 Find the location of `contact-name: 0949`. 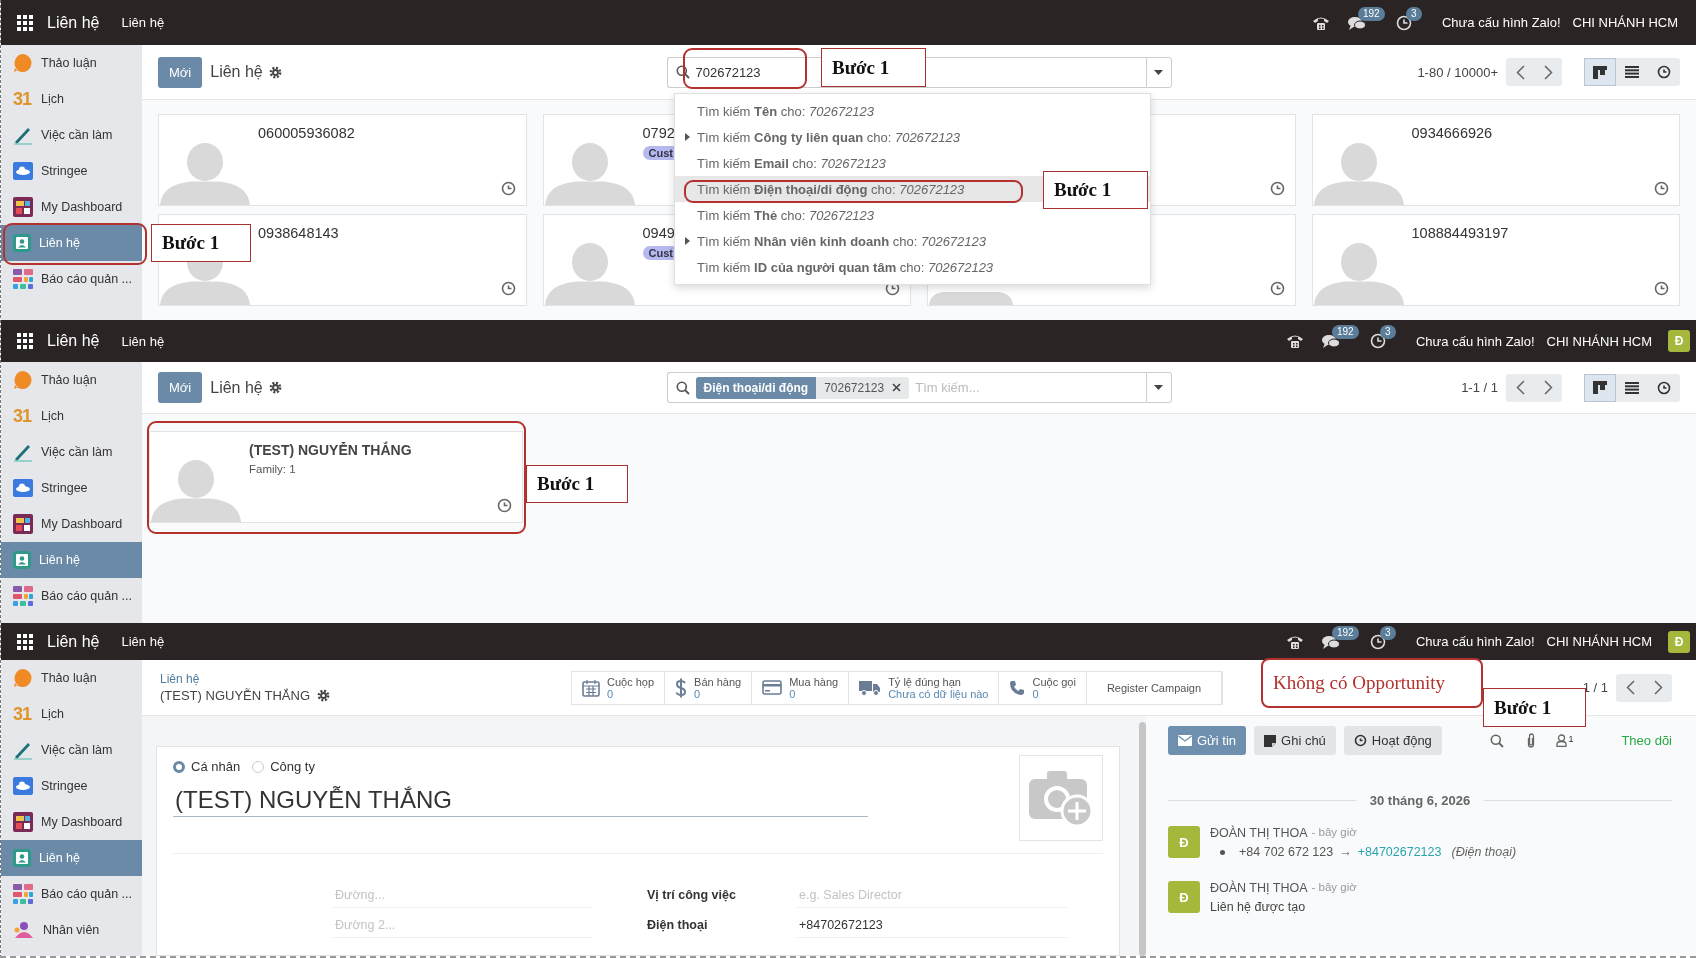

contact-name: 0949 is located at coordinates (658, 233).